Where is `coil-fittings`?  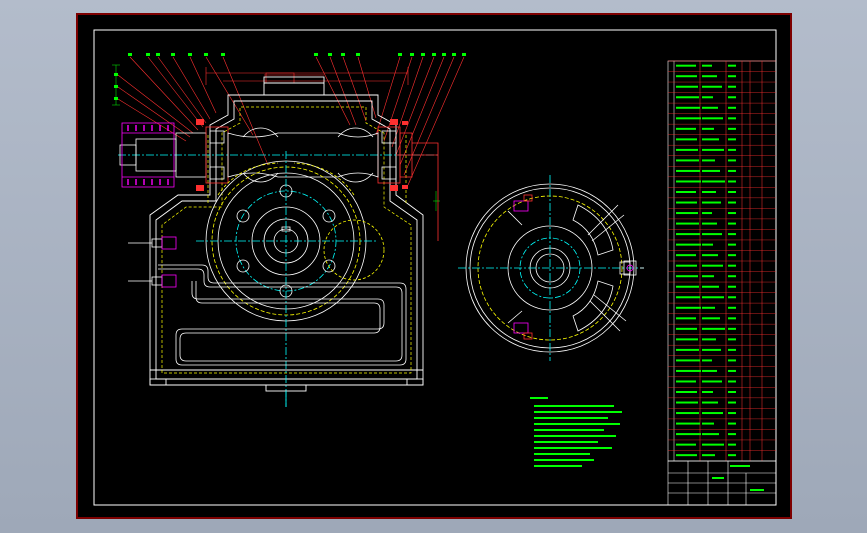
coil-fittings is located at coordinates (152, 262).